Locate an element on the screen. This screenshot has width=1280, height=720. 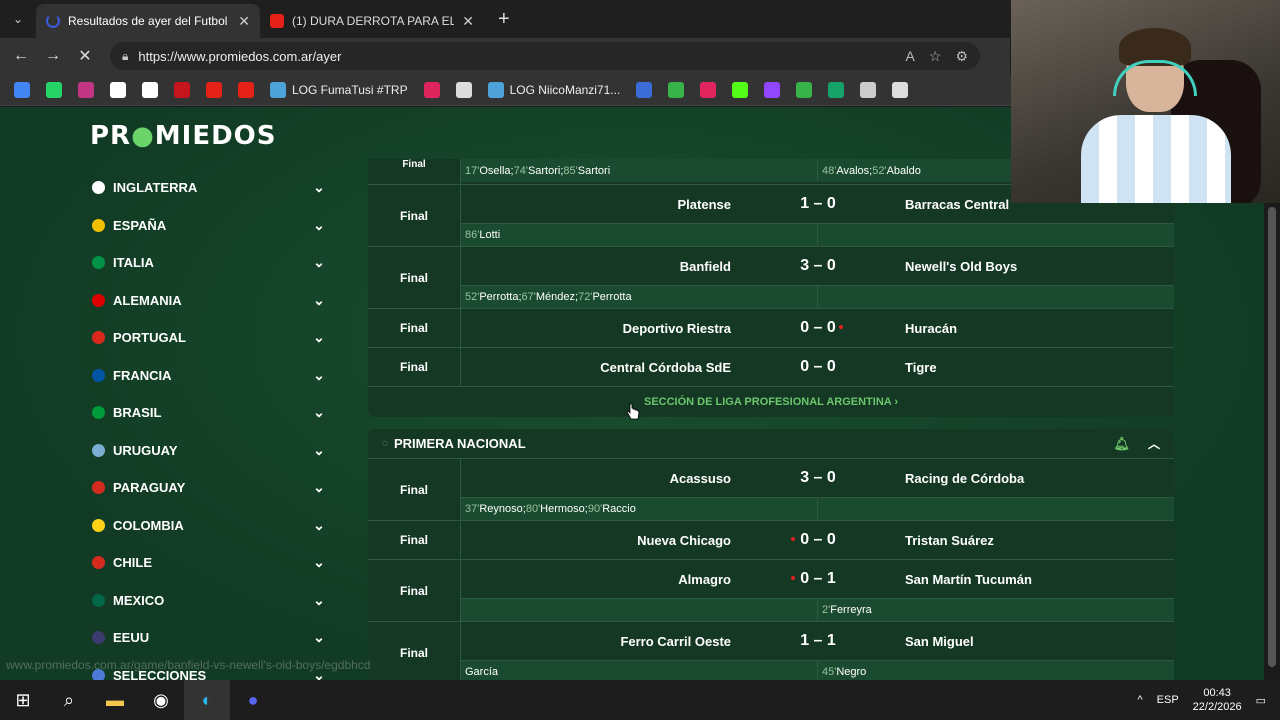
site-logo: PR●MIEDOS is located at coordinates (183, 136).